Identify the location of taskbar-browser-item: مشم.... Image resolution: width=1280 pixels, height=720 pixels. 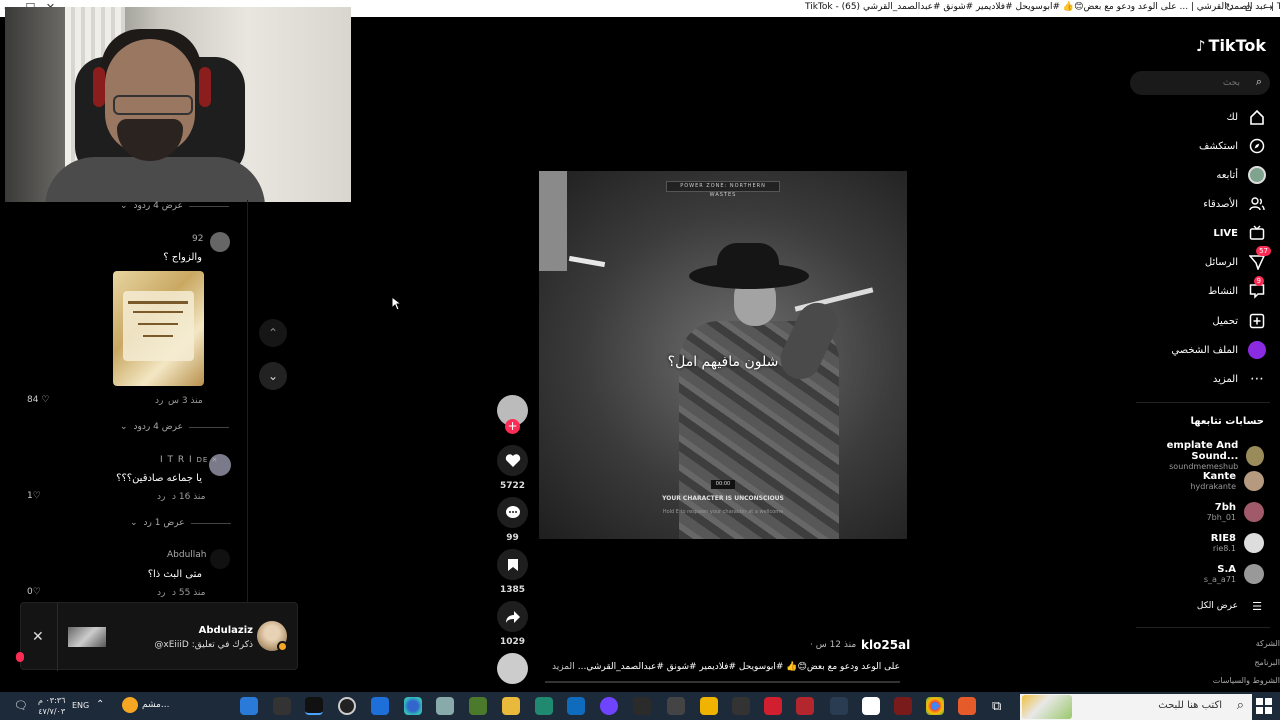
(145, 705).